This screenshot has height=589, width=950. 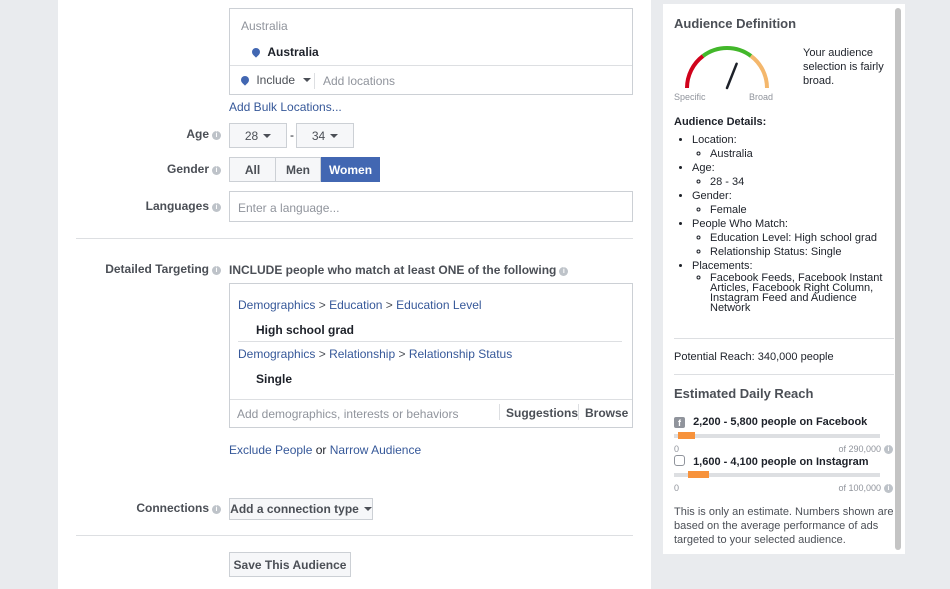 I want to click on exclude-narrow-row: Exclude People or Narrow Audience, so click(x=325, y=450).